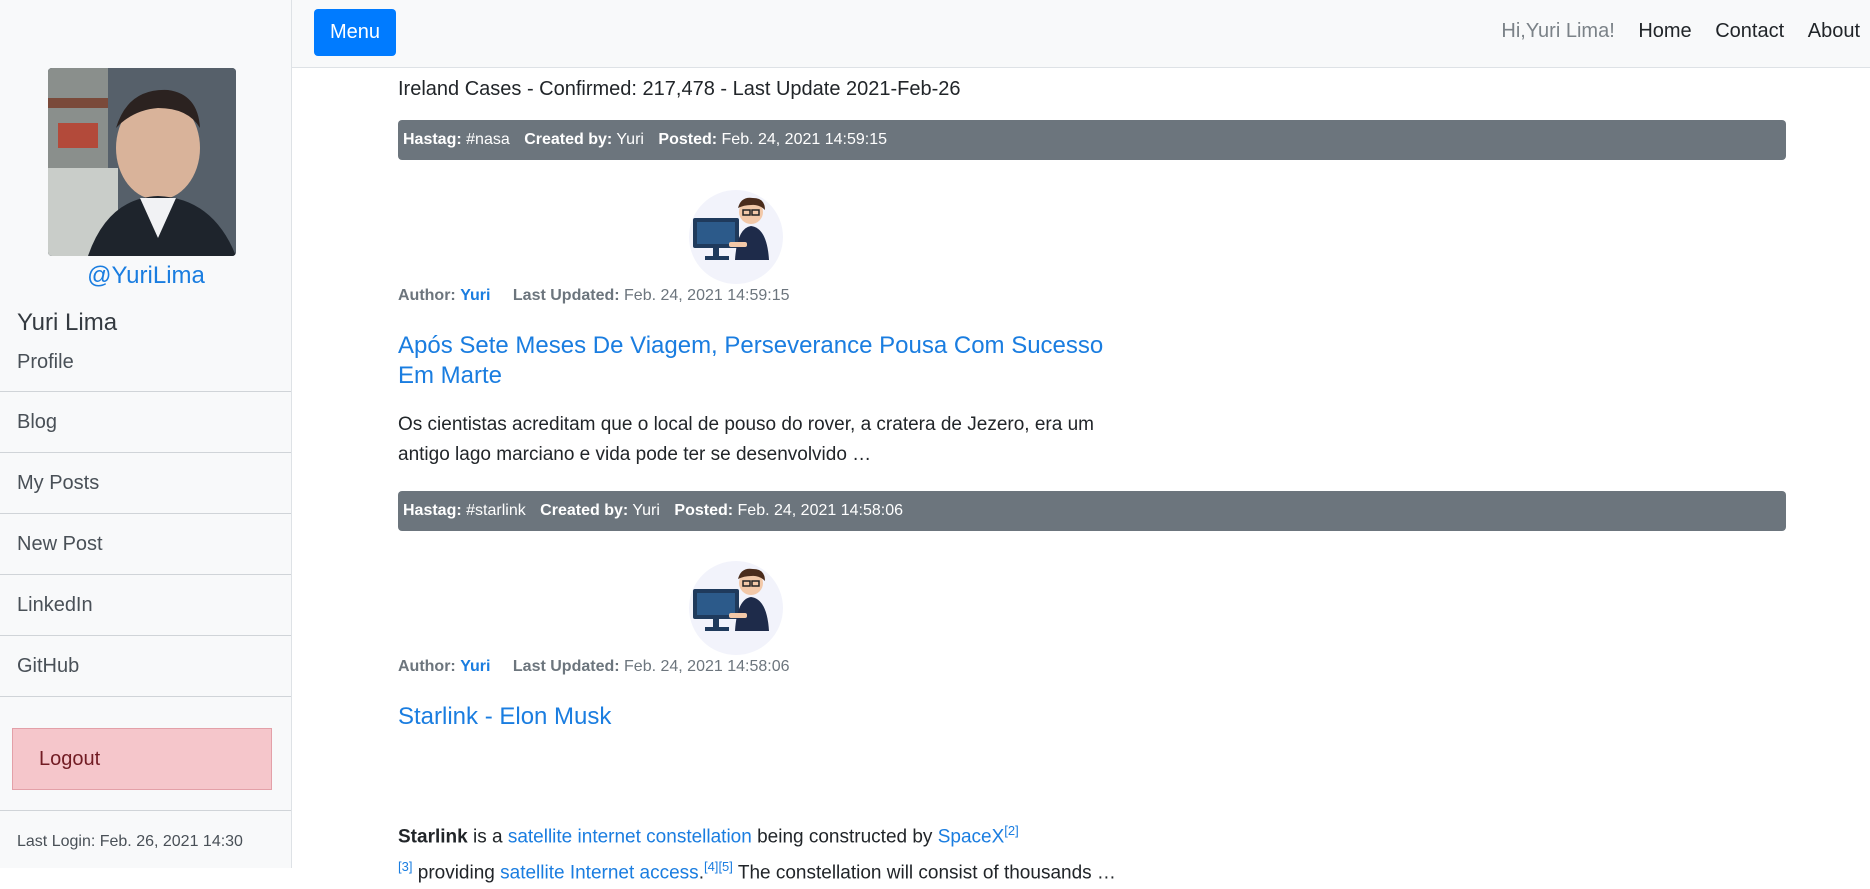 This screenshot has width=1870, height=889. I want to click on hashtag-value: #nasa, so click(488, 139).